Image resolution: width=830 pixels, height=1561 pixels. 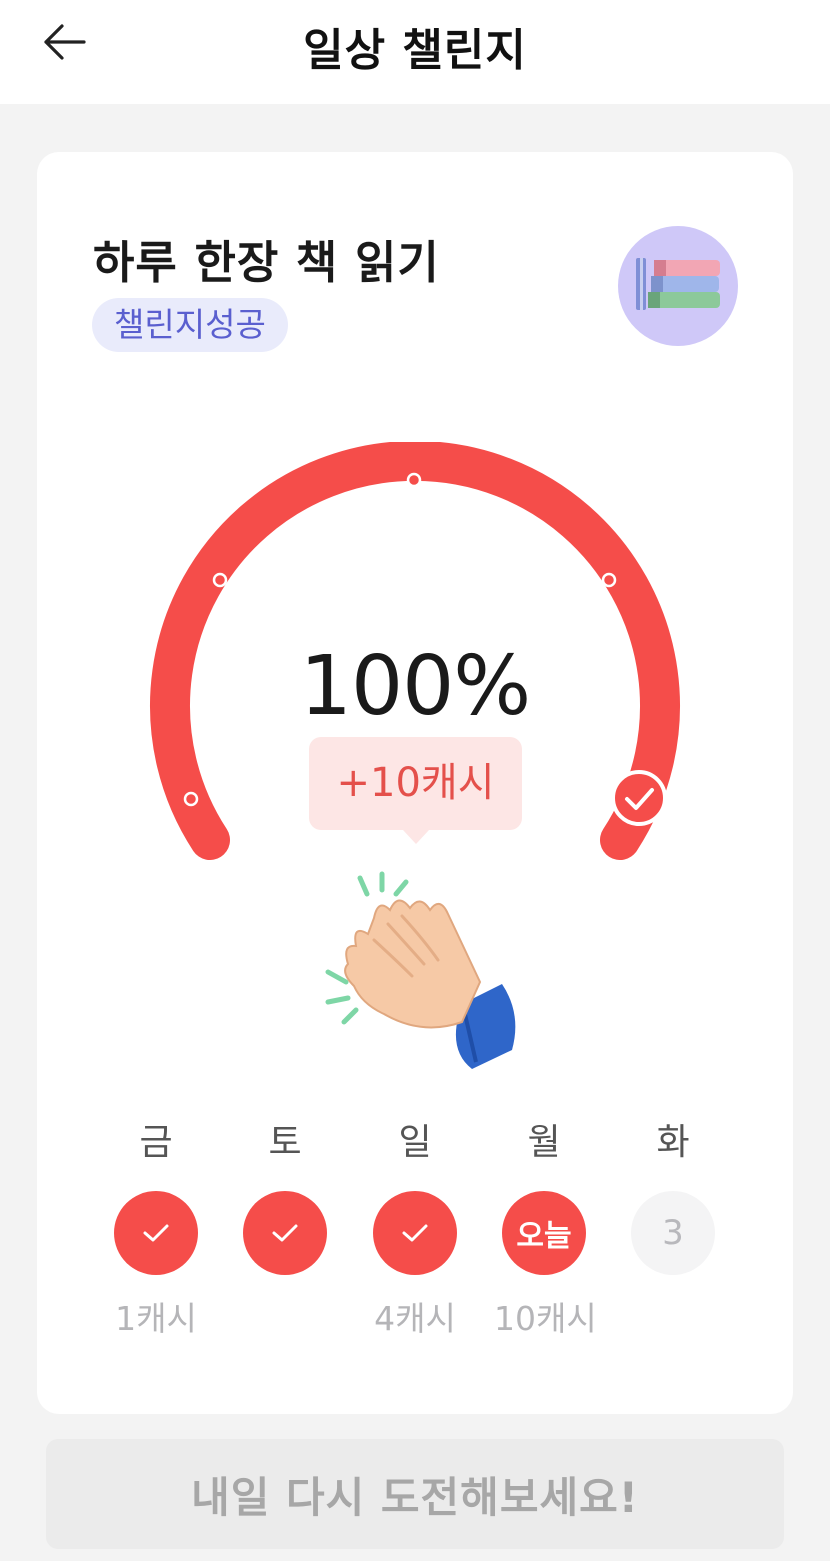 I want to click on day-tue: 화 3, so click(x=673, y=1229).